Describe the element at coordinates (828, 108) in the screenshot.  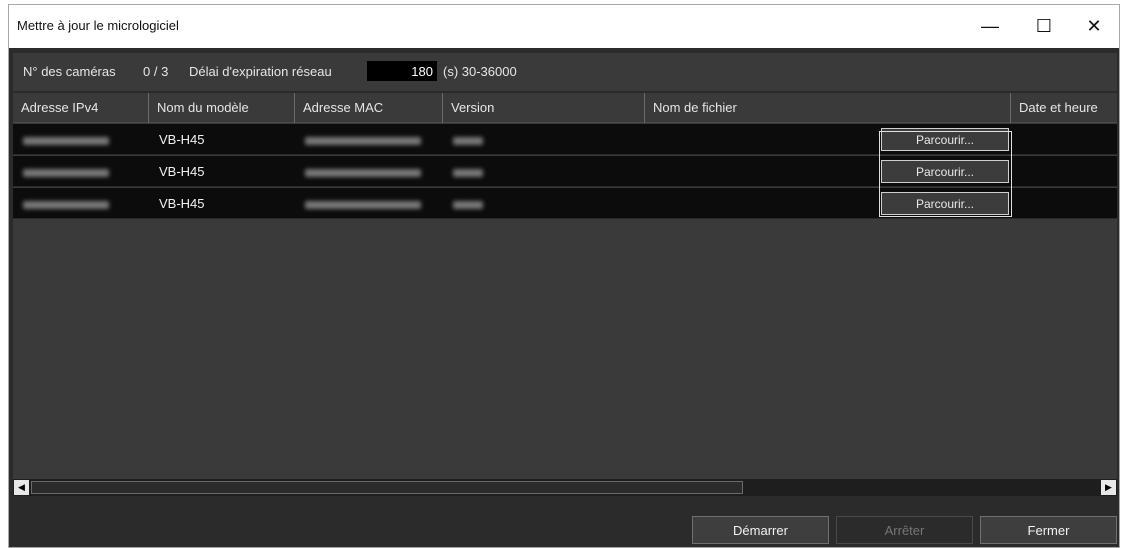
I see `column-header-filename: Nom de fichier` at that location.